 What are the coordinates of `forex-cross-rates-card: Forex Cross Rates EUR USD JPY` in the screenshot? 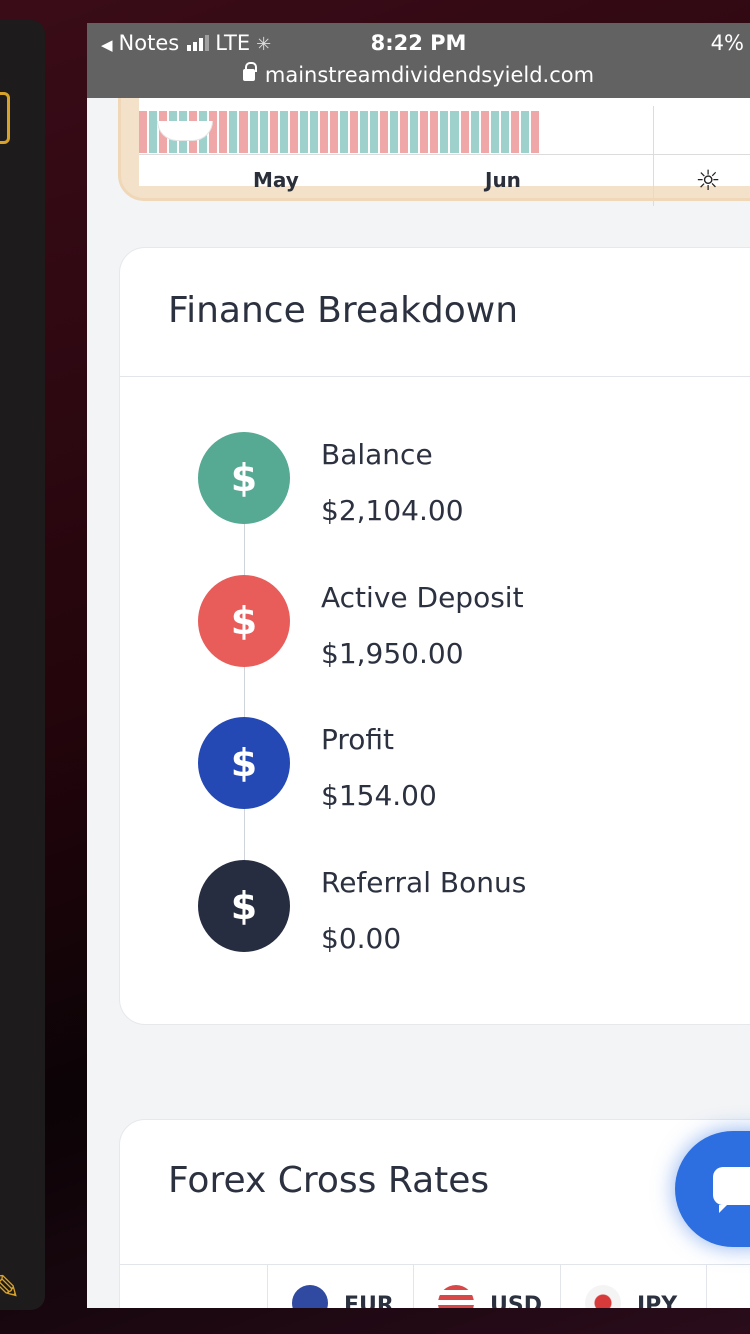 It's located at (434, 1213).